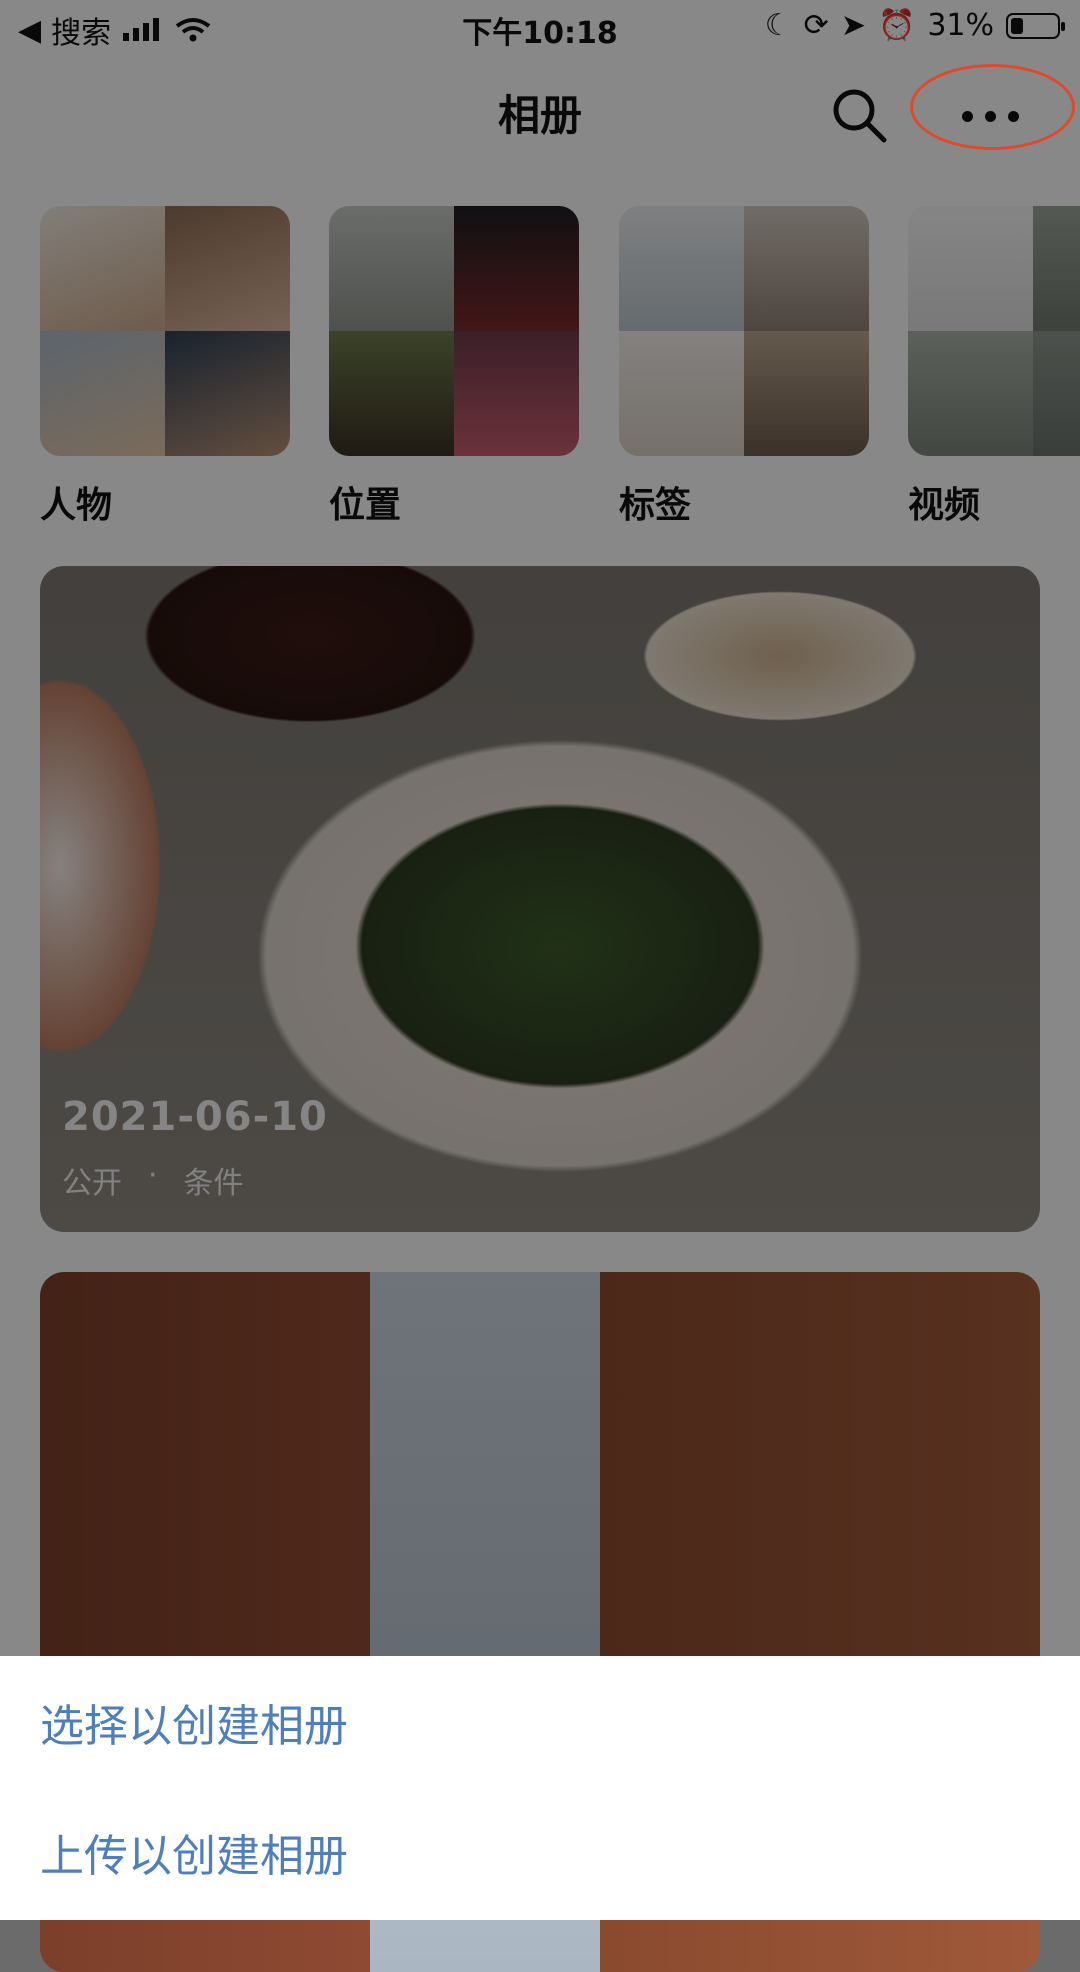 The image size is (1080, 1972). I want to click on upload-to-create-album-button: 上传以创建相册, so click(194, 1852).